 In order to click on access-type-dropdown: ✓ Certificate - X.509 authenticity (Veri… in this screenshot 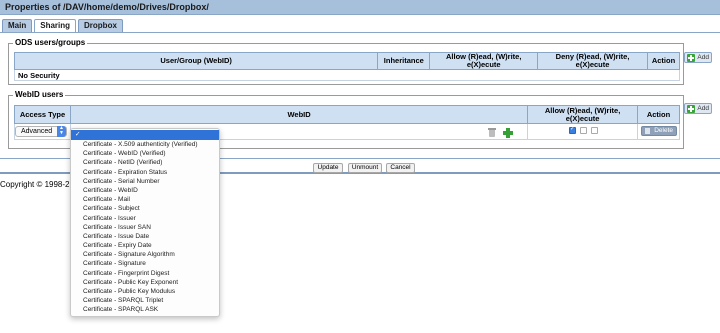, I will do `click(145, 222)`.